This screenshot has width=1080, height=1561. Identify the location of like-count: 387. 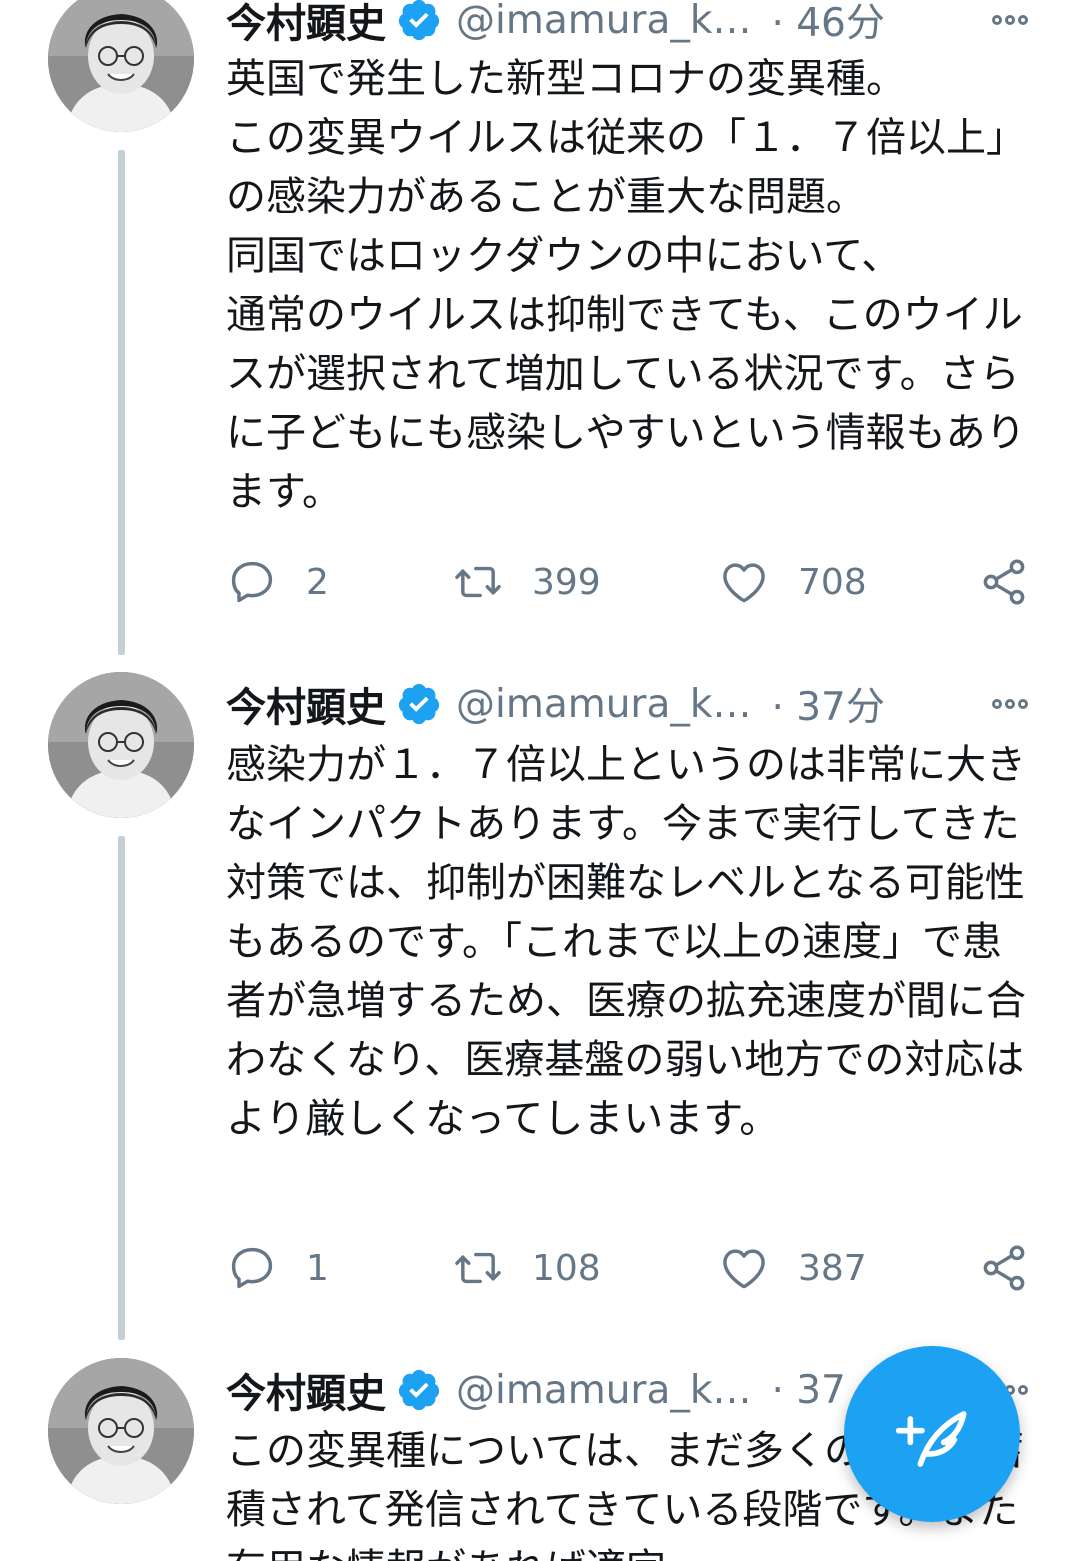
(832, 1268).